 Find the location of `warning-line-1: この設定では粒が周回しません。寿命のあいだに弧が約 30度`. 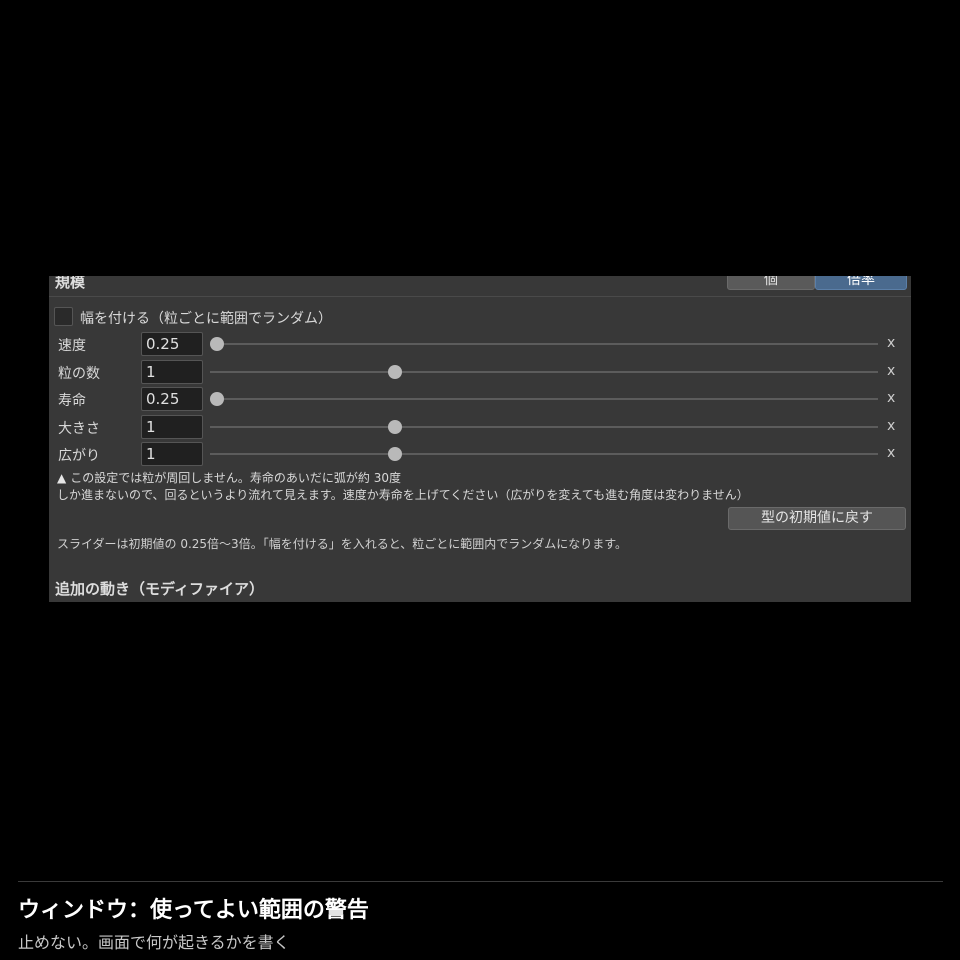

warning-line-1: この設定では粒が周回しません。寿命のあいだに弧が約 30度 is located at coordinates (235, 478).